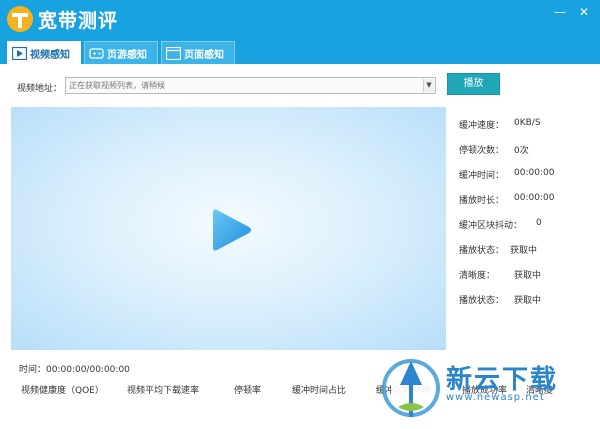 The height and width of the screenshot is (429, 600). I want to click on tab-webpage: 页面感知, so click(198, 52).